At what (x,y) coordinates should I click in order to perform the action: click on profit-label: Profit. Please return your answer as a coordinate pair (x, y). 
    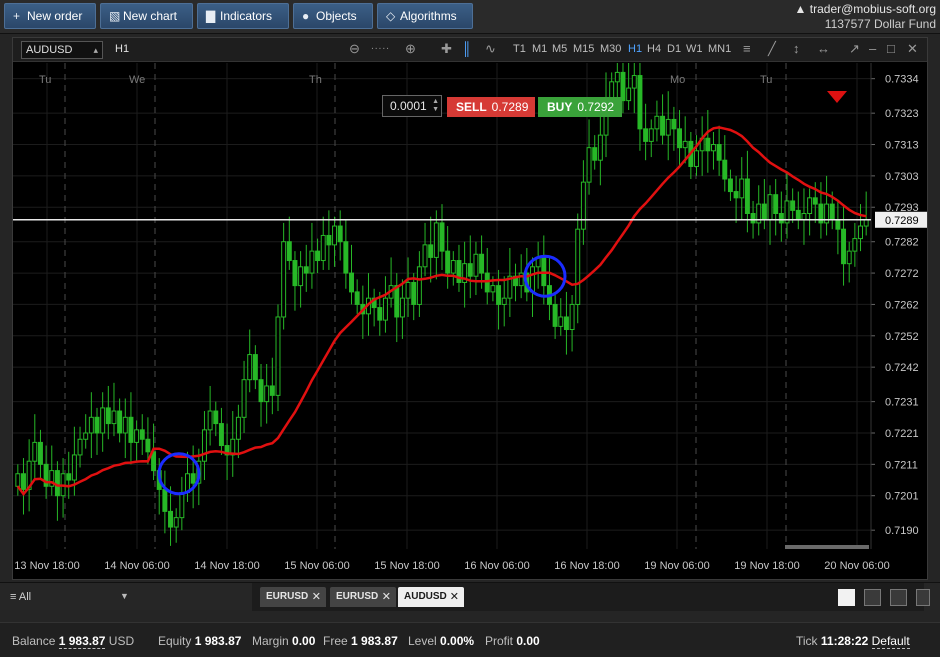
    Looking at the image, I should click on (499, 641).